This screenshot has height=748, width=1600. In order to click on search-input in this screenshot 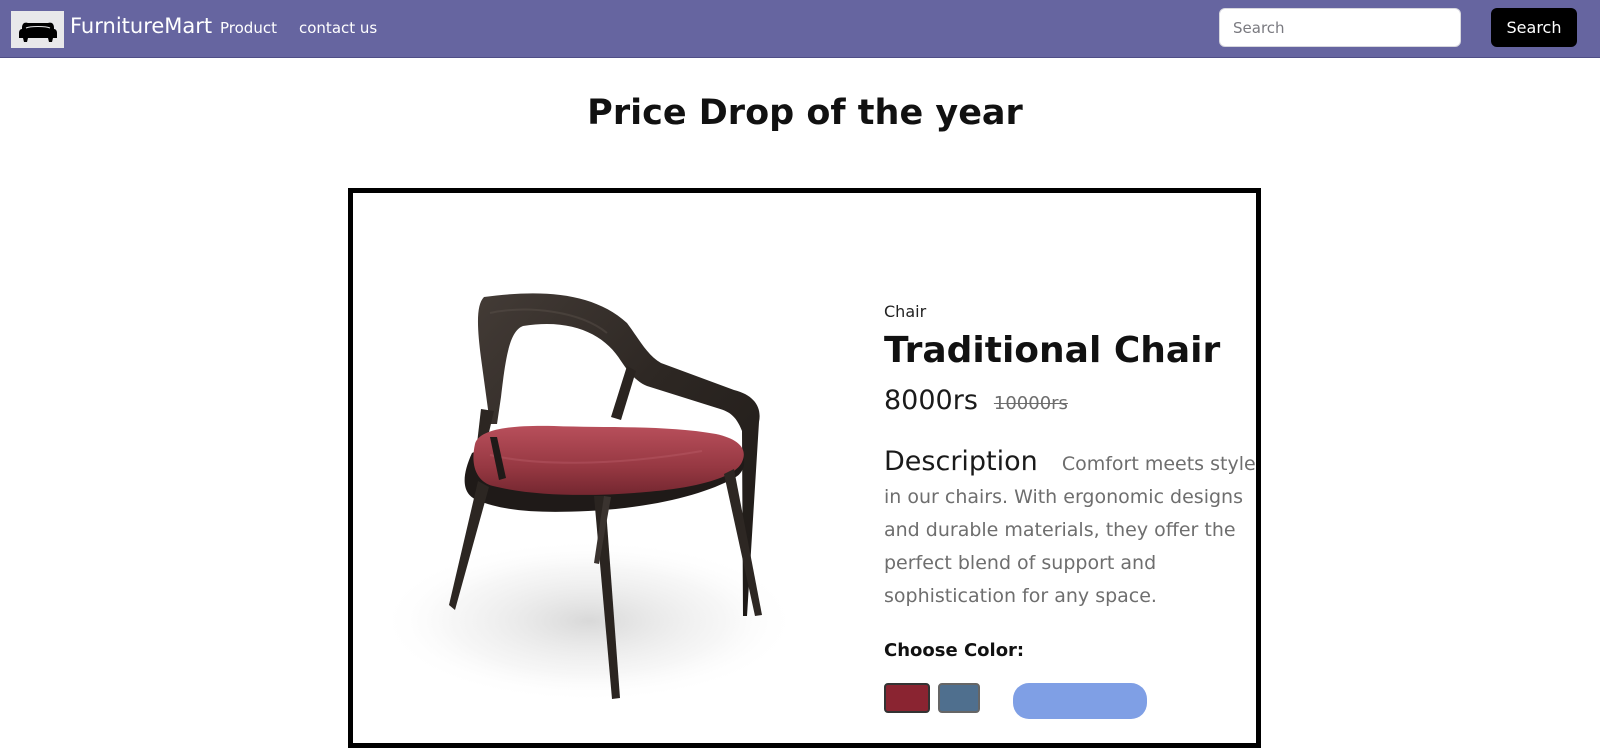, I will do `click(1340, 27)`.